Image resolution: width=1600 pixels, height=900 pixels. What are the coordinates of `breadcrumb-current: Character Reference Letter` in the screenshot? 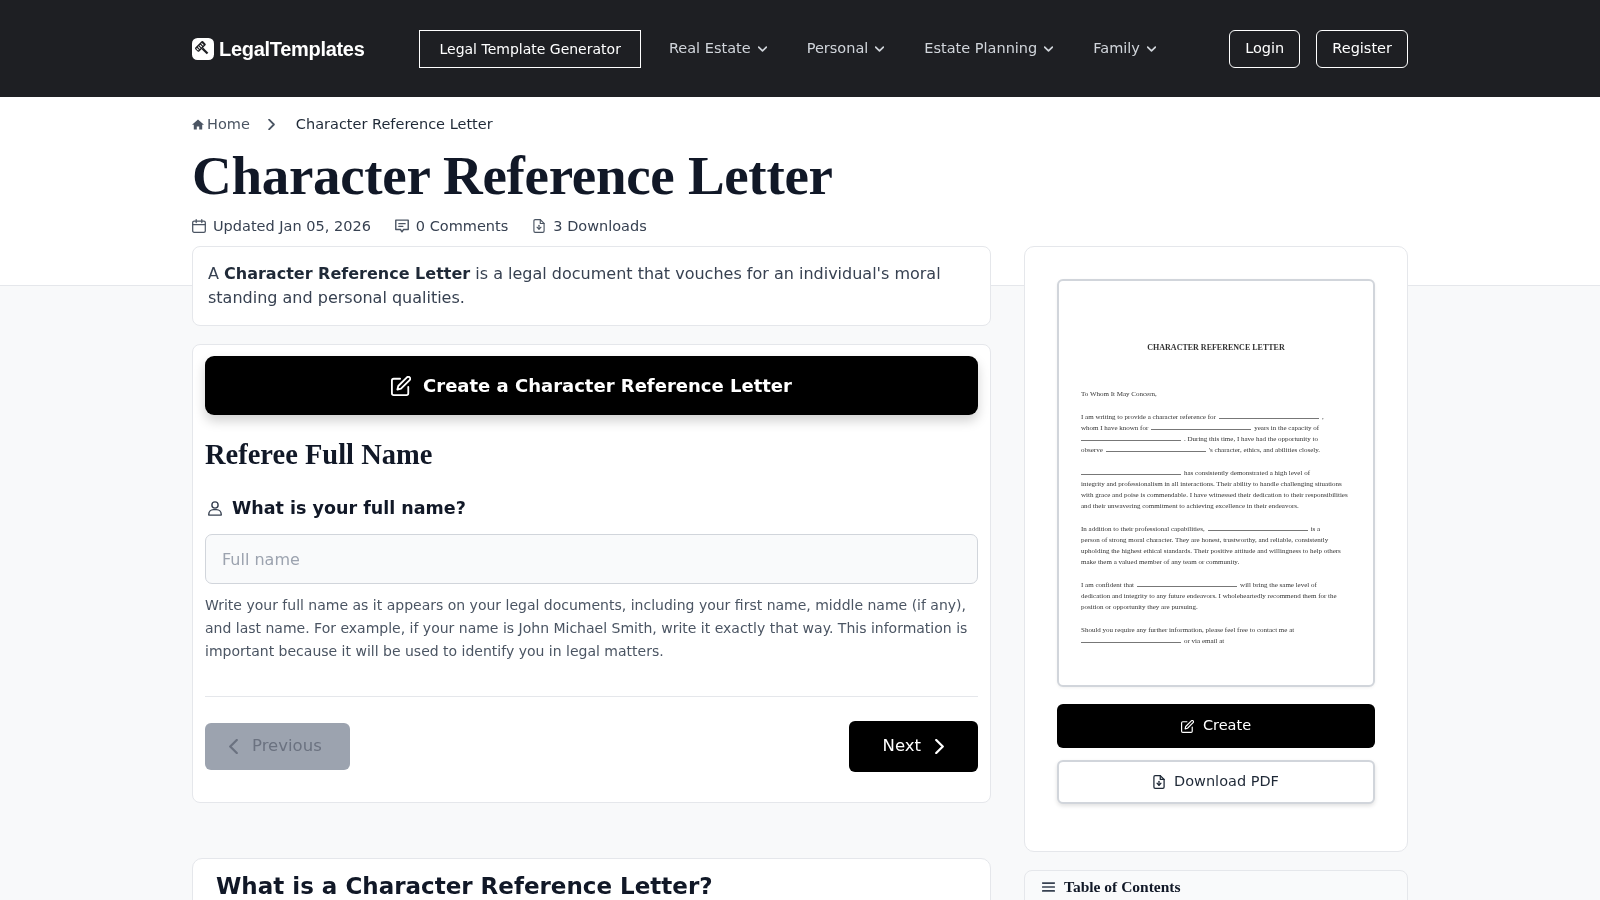 It's located at (394, 124).